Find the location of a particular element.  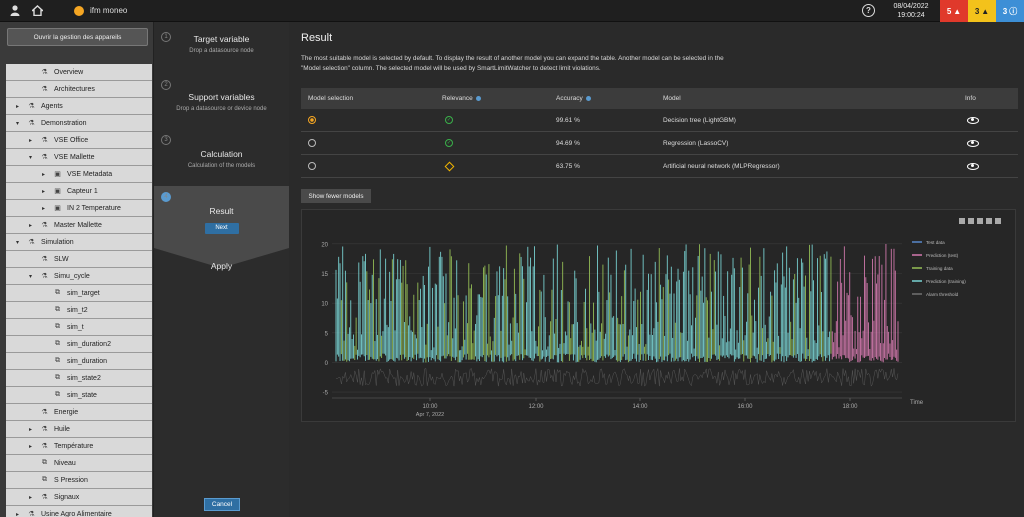

sidebar-item: ⧉ sim_duration is located at coordinates (79, 361).